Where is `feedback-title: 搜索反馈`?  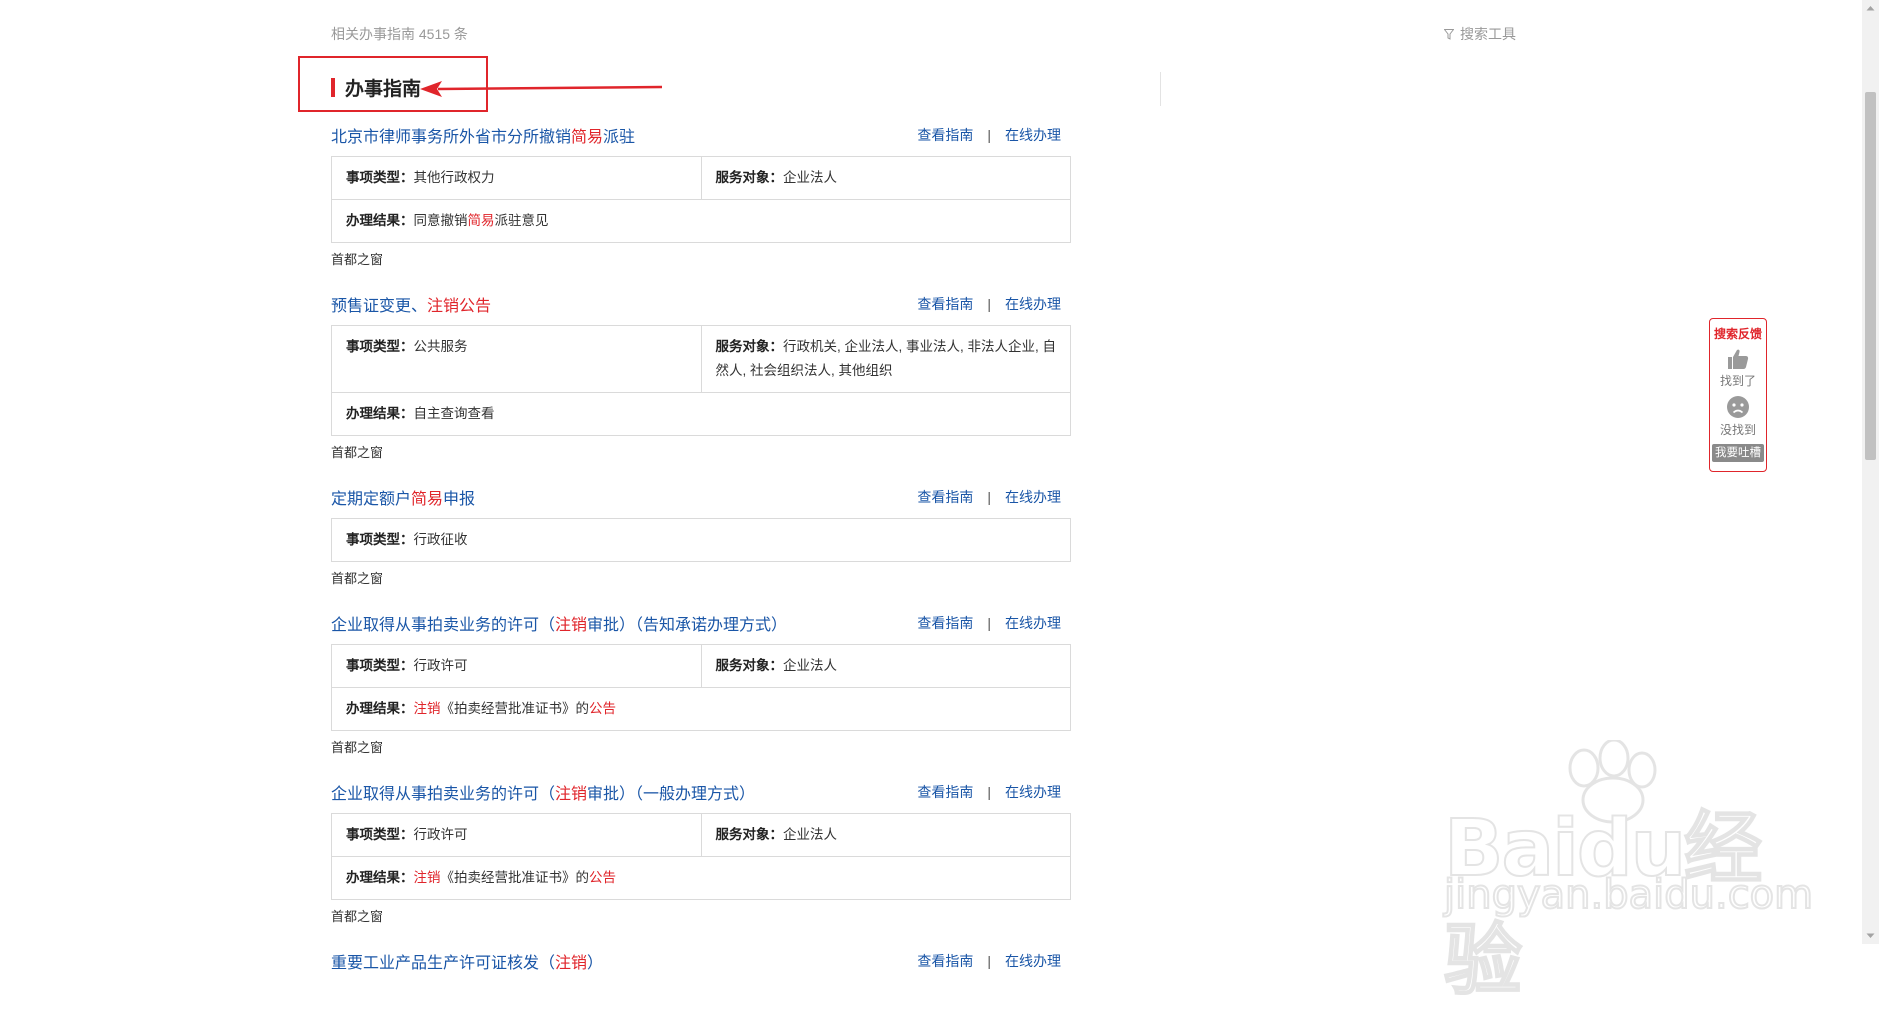
feedback-title: 搜索反馈 is located at coordinates (1737, 334).